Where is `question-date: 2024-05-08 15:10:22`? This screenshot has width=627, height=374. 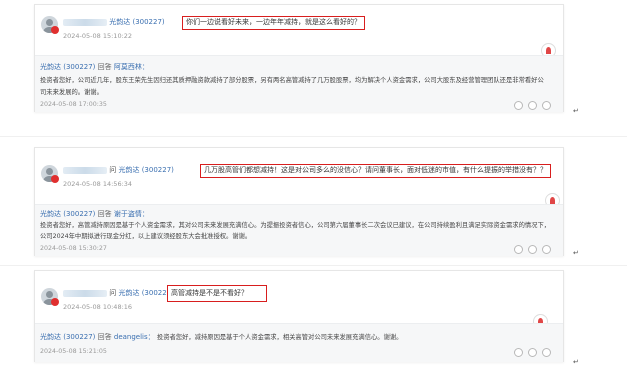 question-date: 2024-05-08 15:10:22 is located at coordinates (98, 36).